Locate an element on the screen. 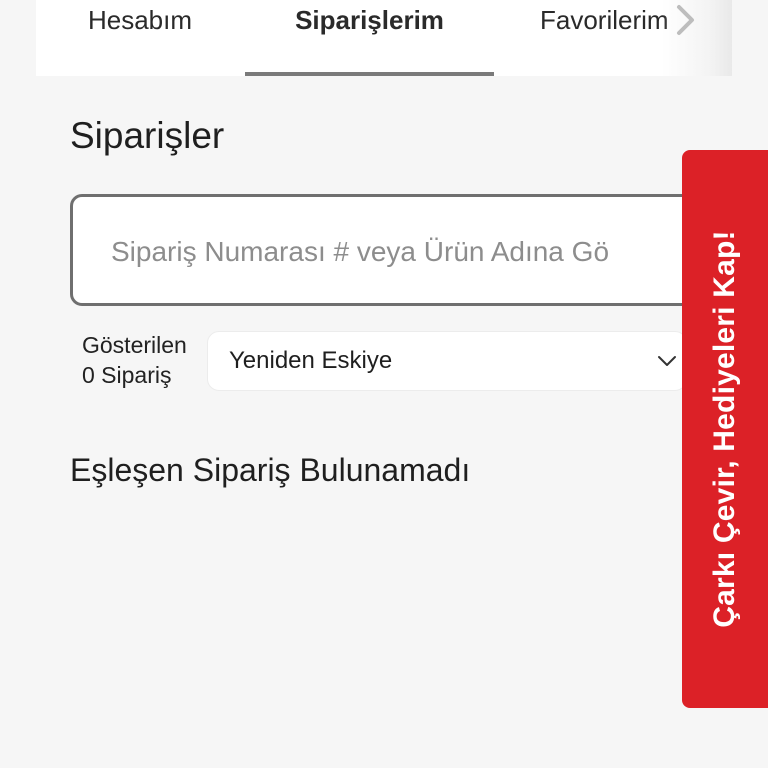 The image size is (768, 768). spin-wheel-promo-tab: Çarkı Çevir, Hediyeleri Kap! is located at coordinates (725, 429).